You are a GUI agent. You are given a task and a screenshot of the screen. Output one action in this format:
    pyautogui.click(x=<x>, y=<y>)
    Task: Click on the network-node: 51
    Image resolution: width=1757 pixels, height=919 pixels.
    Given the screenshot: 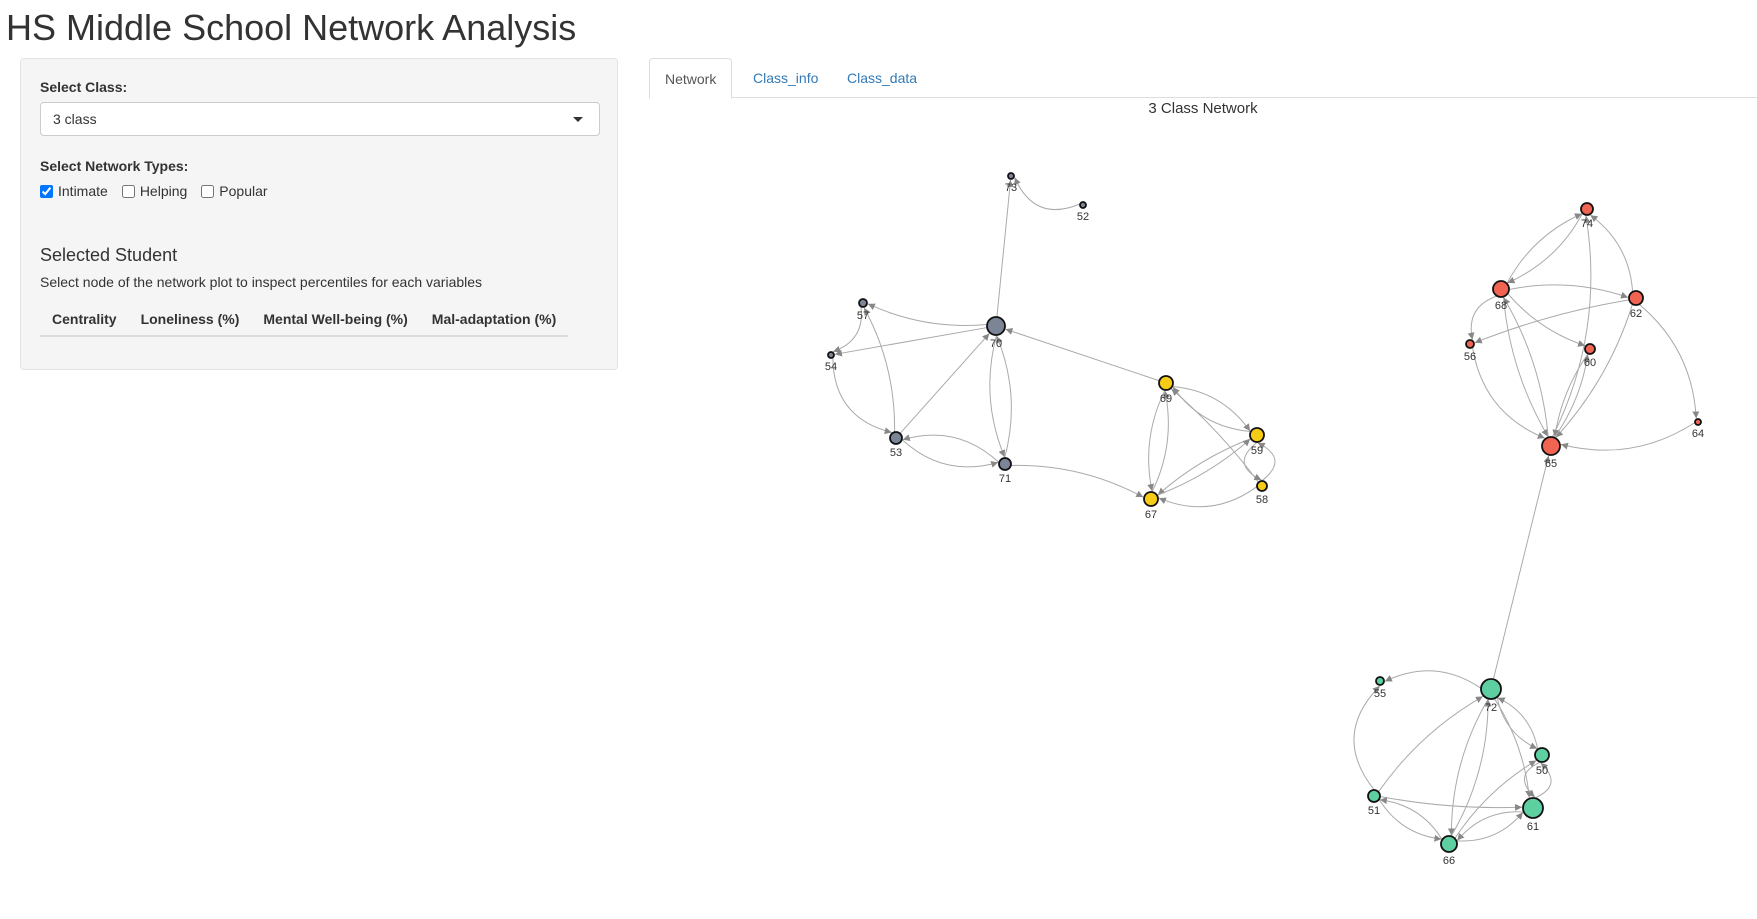 What is the action you would take?
    pyautogui.click(x=1374, y=803)
    